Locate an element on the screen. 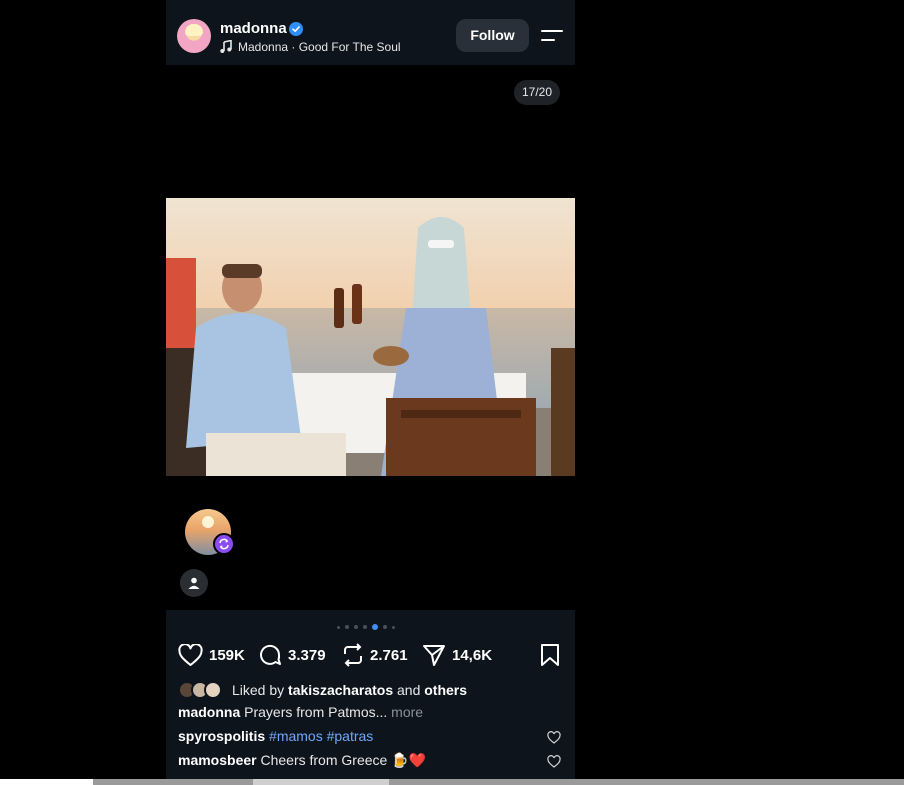  comment-text: #mamos #patras is located at coordinates (321, 736).